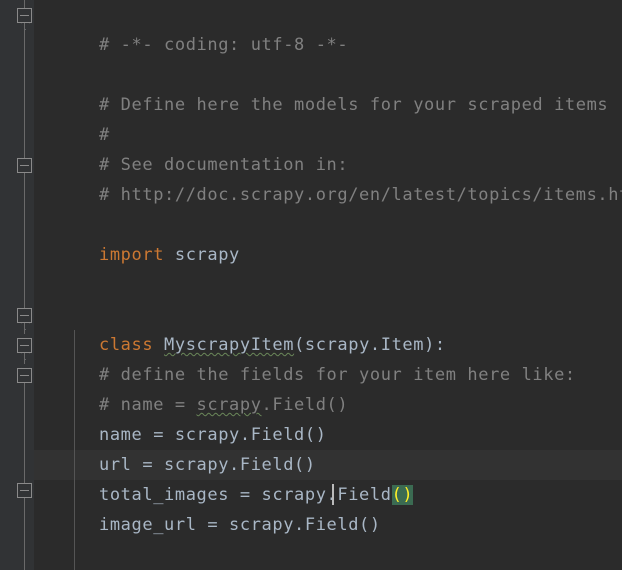 The image size is (622, 570). Describe the element at coordinates (328, 387) in the screenshot. I see `code-line-13: # name = scrapy.Field()` at that location.